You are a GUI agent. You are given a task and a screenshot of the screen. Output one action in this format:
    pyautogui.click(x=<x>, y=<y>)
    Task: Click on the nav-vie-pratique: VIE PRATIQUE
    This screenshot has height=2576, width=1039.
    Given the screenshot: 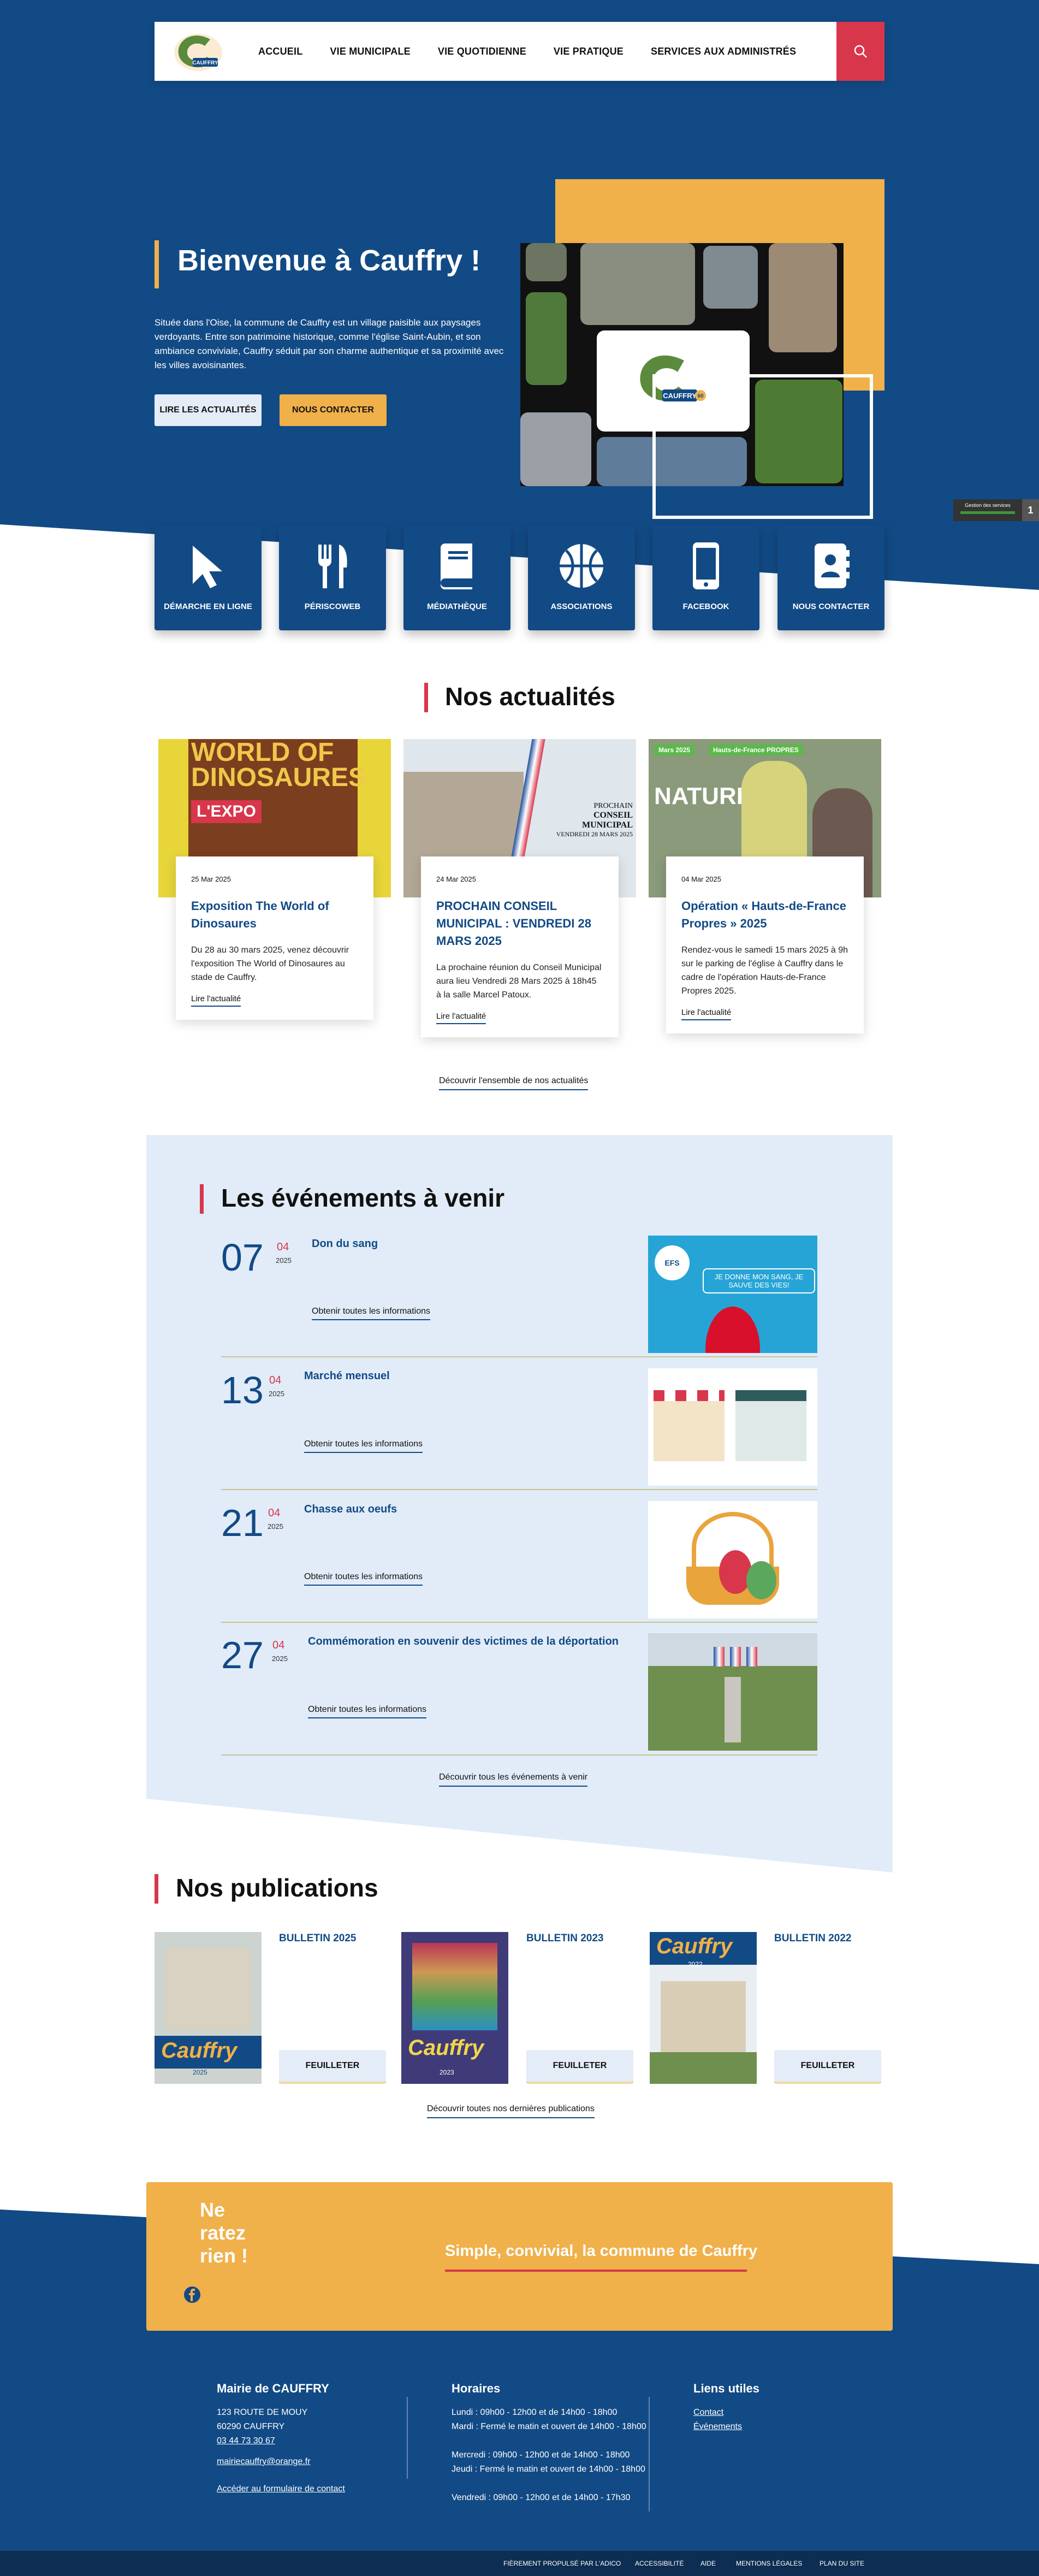 What is the action you would take?
    pyautogui.click(x=588, y=52)
    